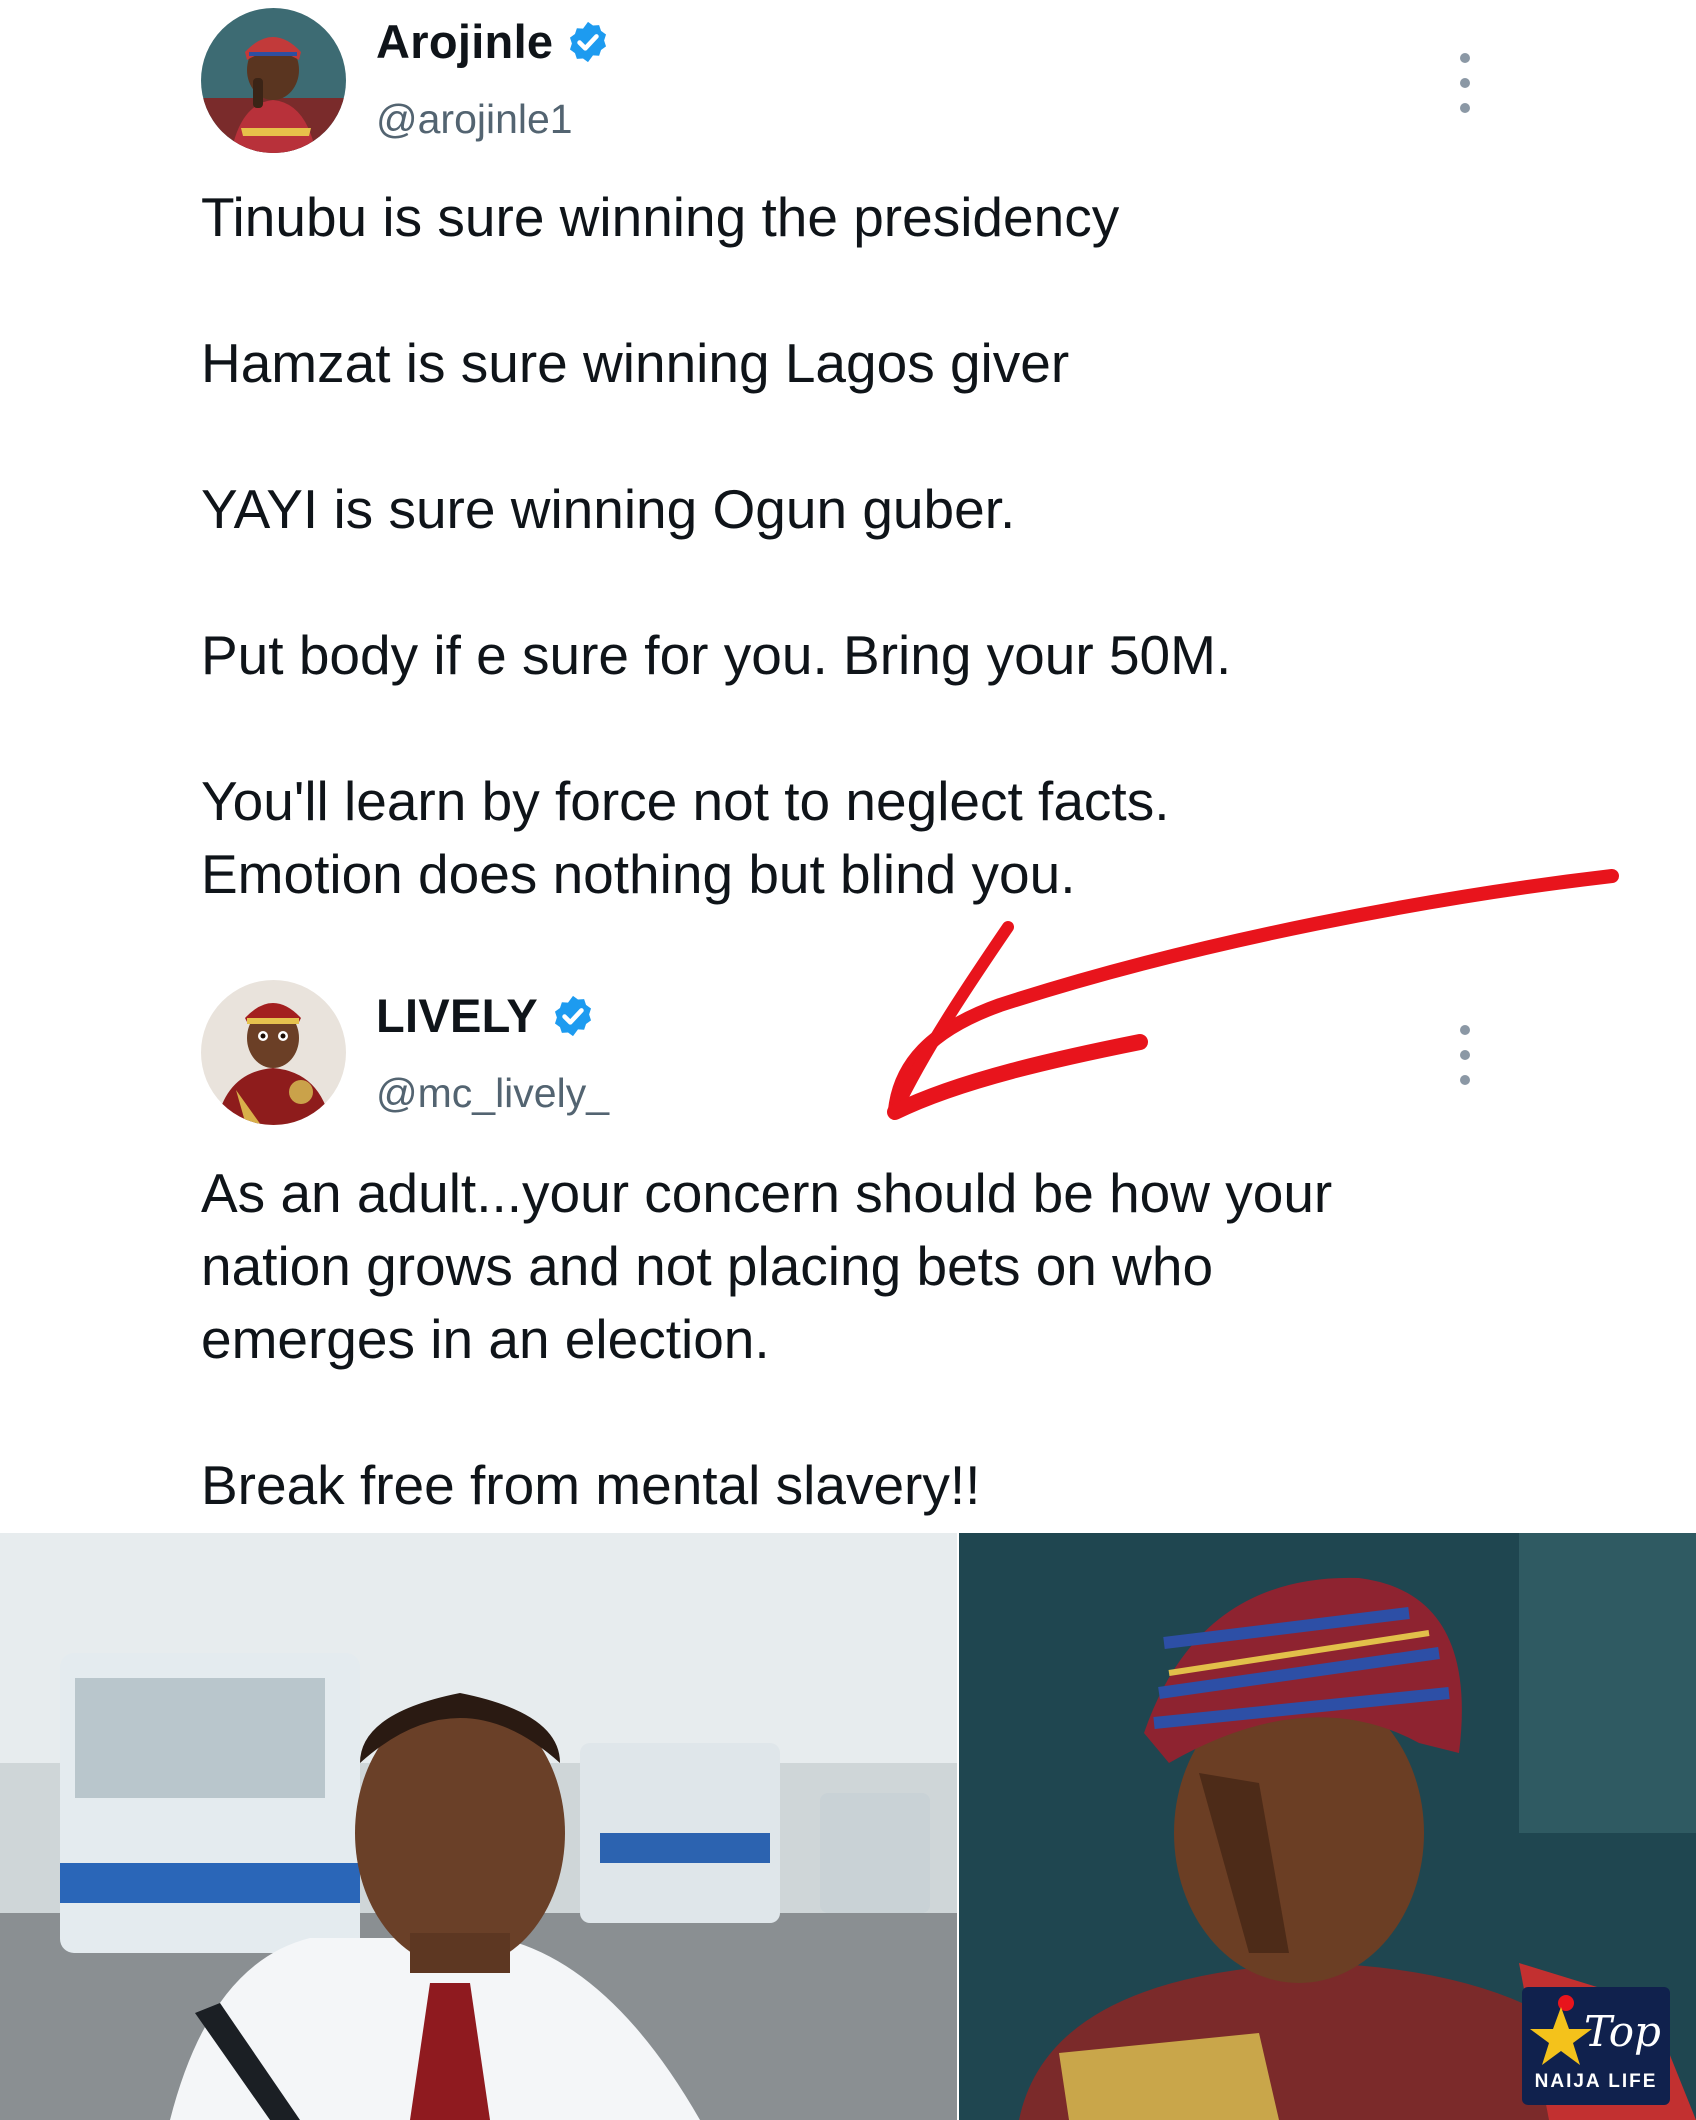  Describe the element at coordinates (485, 1339) in the screenshot. I see `tweet-text-line: emerges in an election.` at that location.